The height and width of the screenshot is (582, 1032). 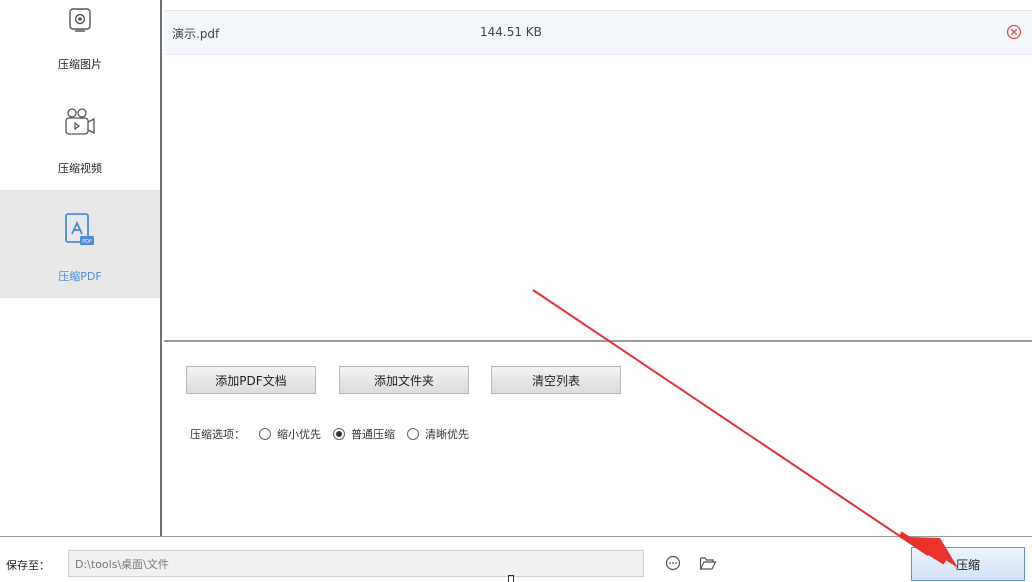 I want to click on open-folder-icon, so click(x=708, y=563).